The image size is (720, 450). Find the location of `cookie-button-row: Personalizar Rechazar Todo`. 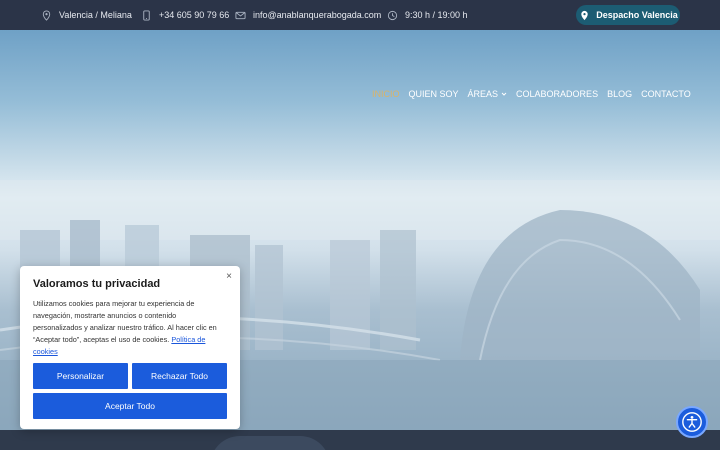

cookie-button-row: Personalizar Rechazar Todo is located at coordinates (130, 376).